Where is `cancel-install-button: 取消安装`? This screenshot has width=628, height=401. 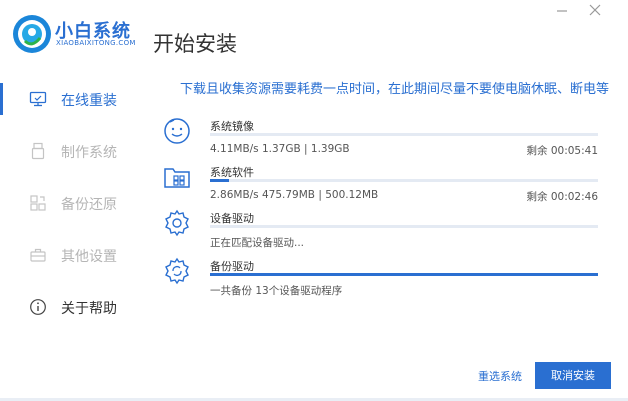 cancel-install-button: 取消安装 is located at coordinates (573, 375).